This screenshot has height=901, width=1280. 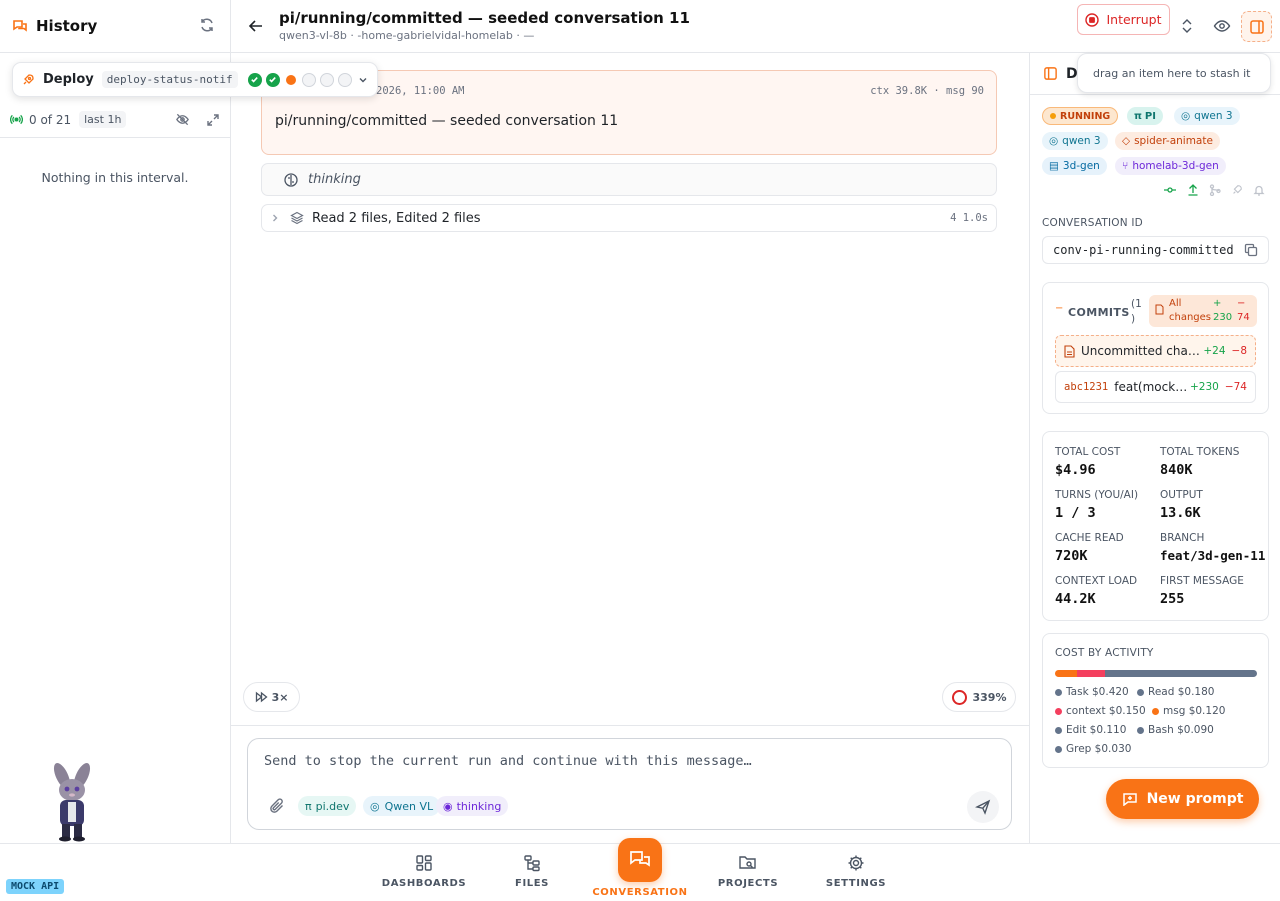 I want to click on tag-icon: ◇, so click(x=1126, y=141).